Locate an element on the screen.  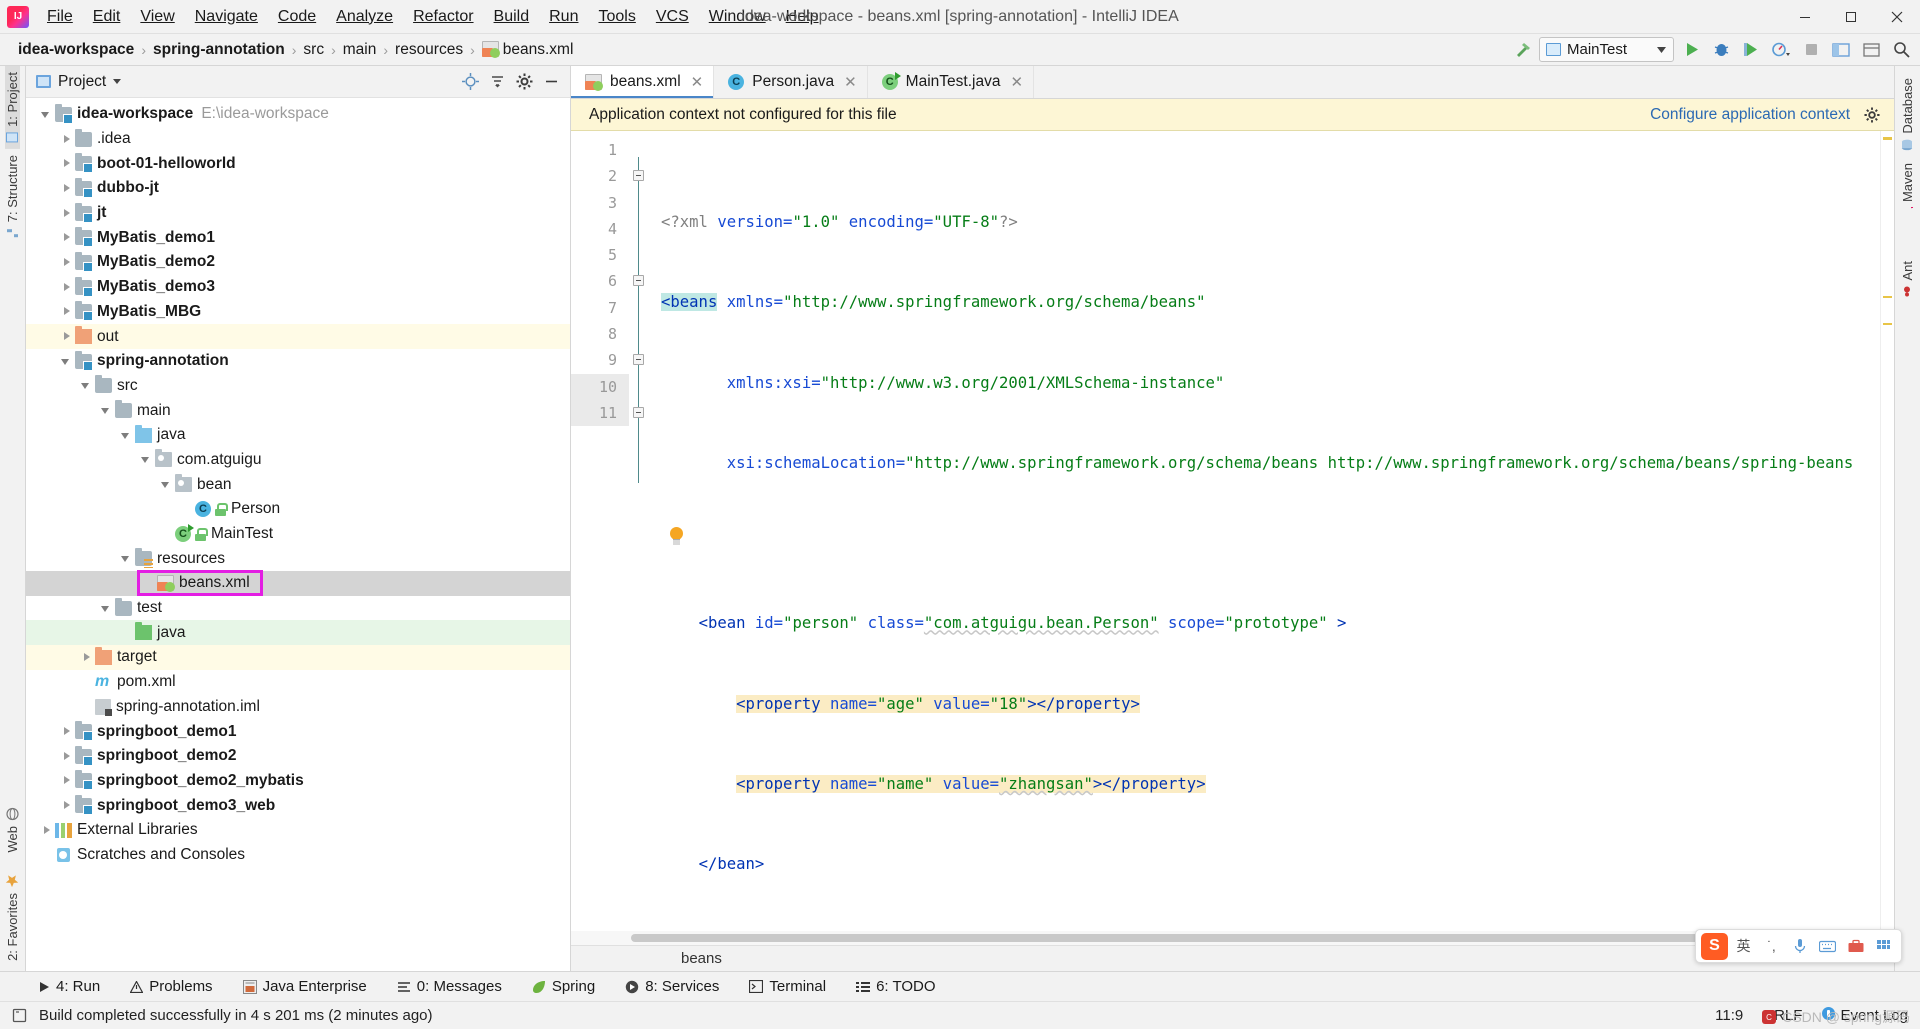
tree-node-beans-xml: beans.xml is located at coordinates (298, 583).